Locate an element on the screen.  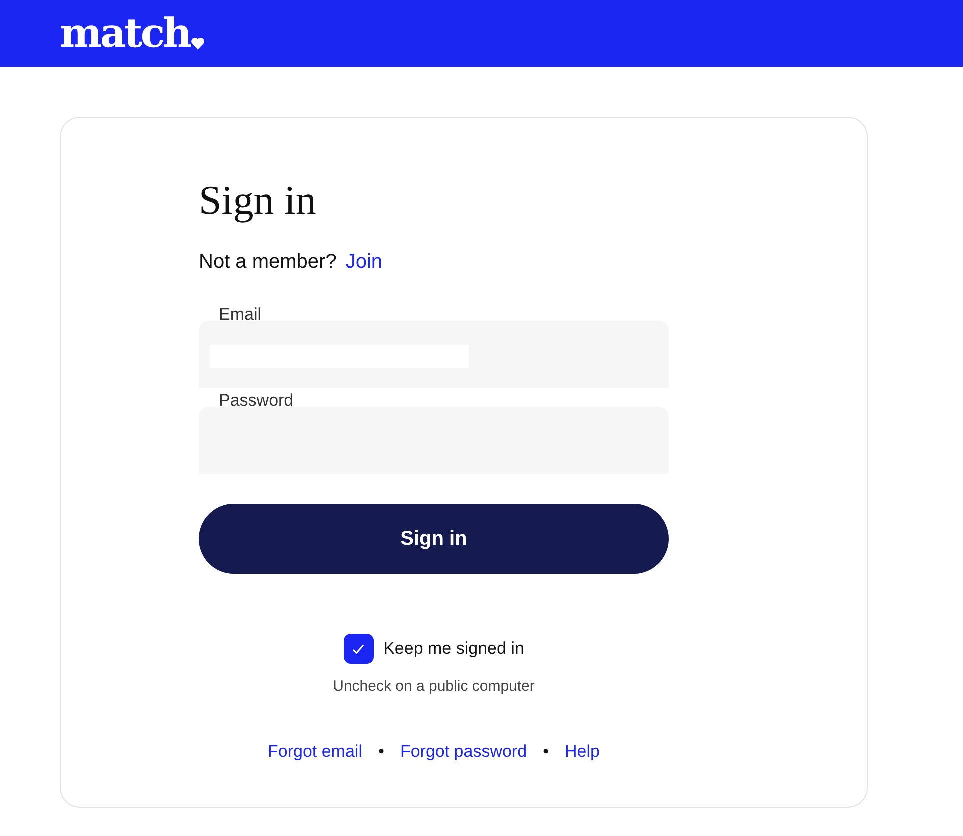
checkbox is located at coordinates (359, 649).